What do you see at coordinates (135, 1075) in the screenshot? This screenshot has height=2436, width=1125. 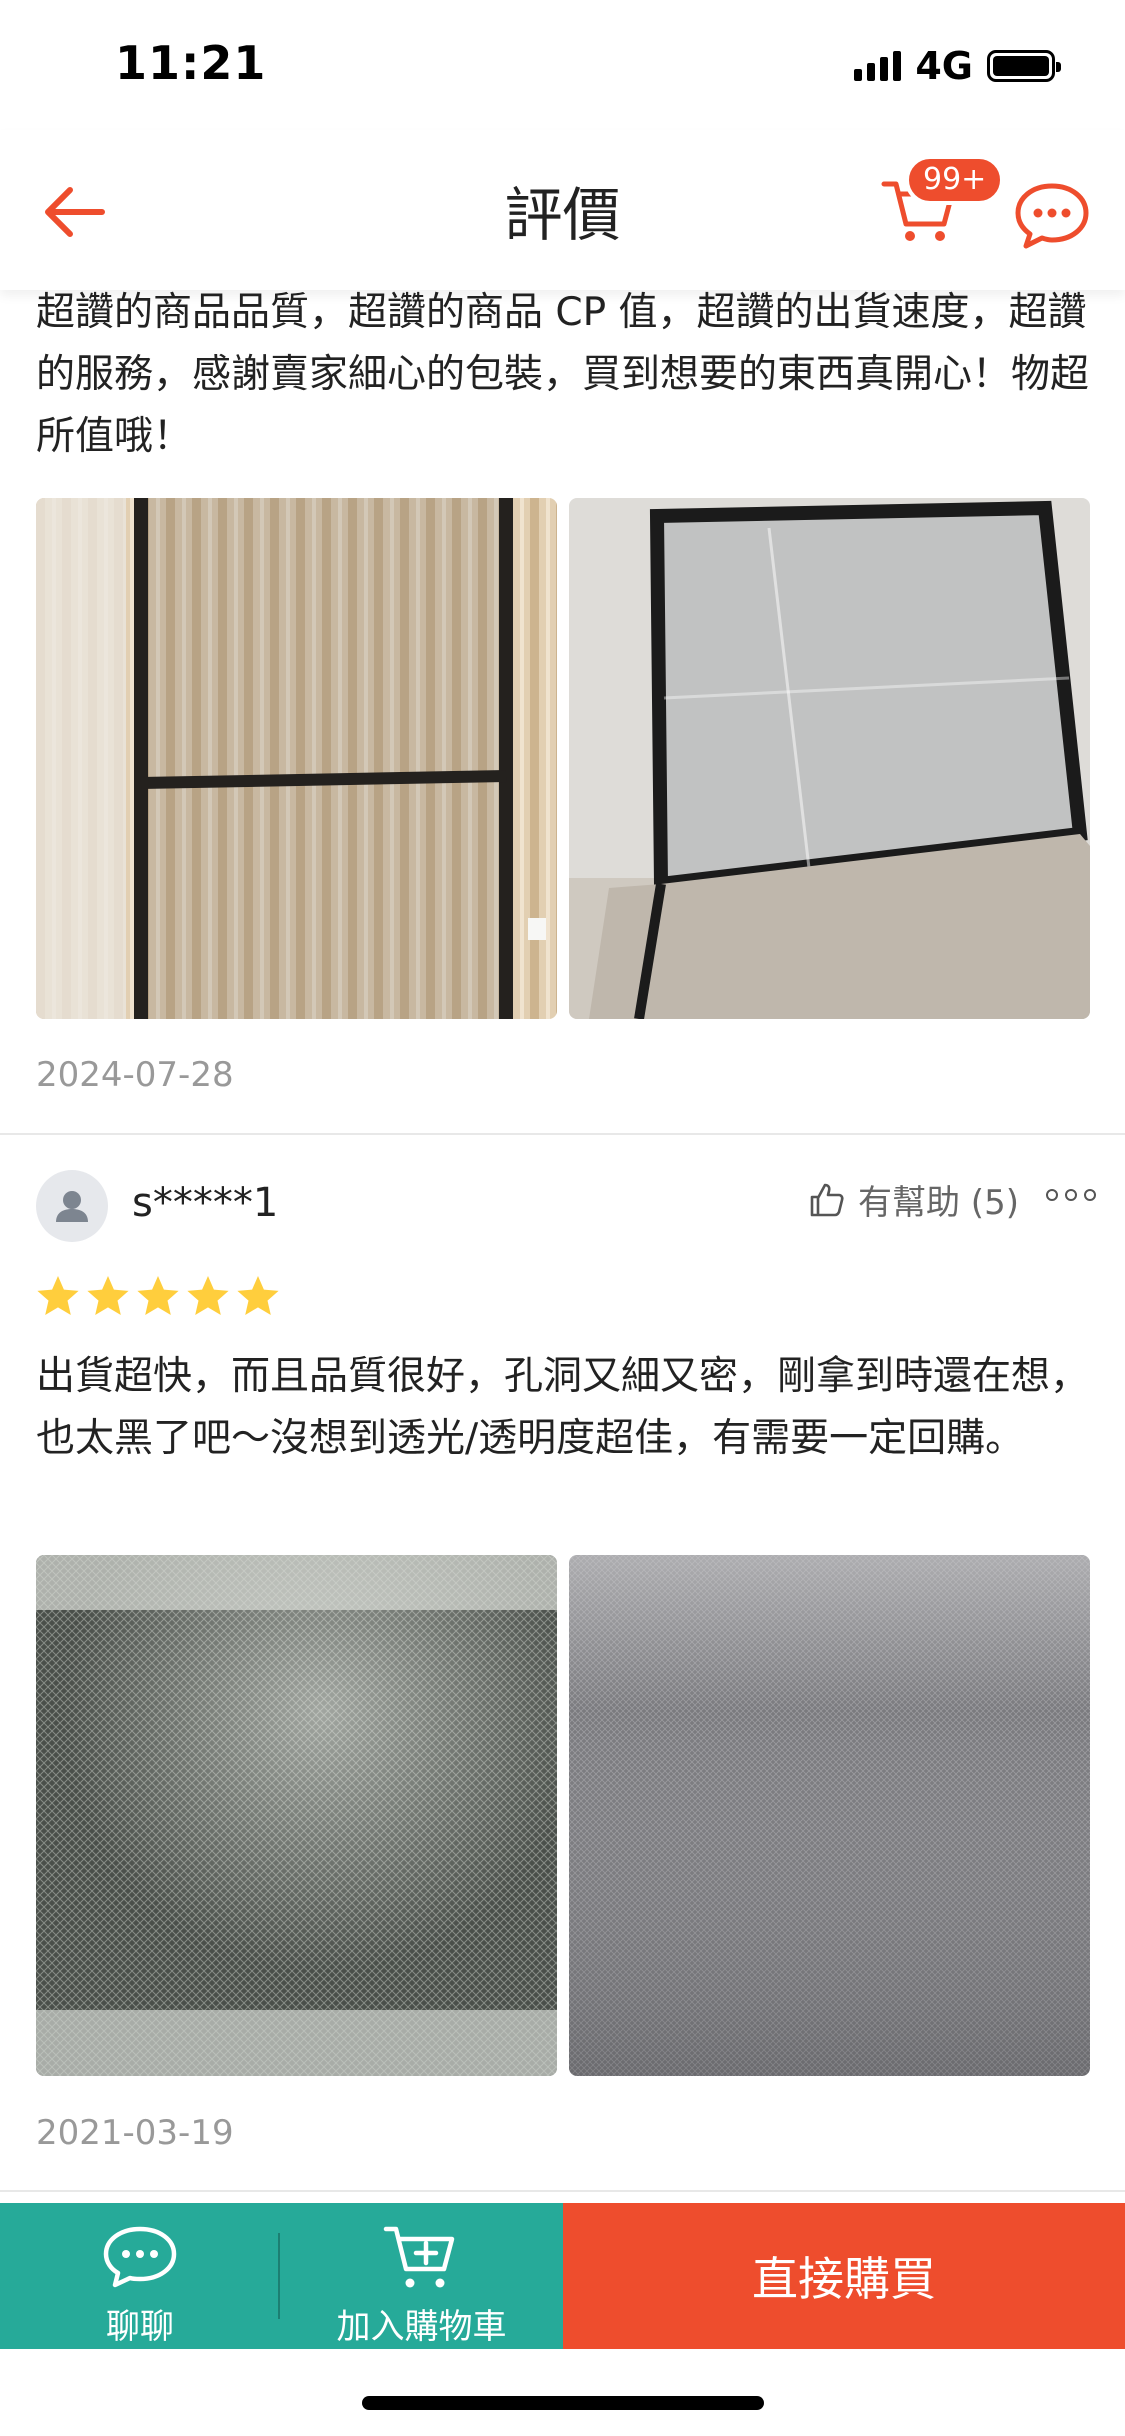 I see `review-date: 2024-07-28` at bounding box center [135, 1075].